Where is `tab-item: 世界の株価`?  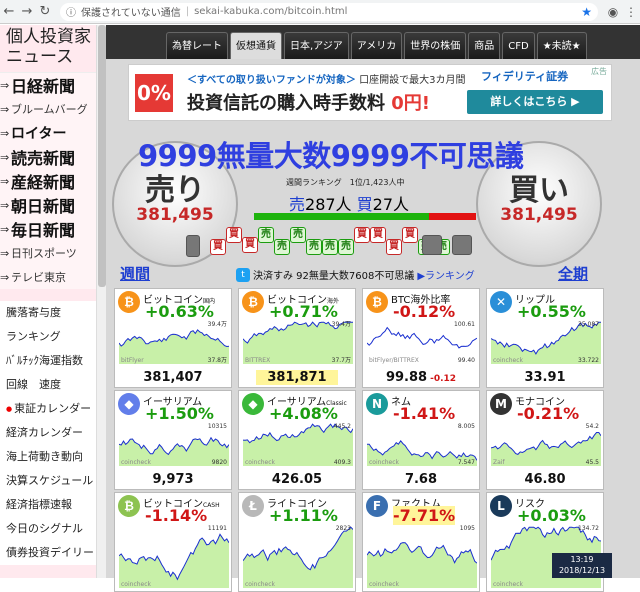
tab-item: 世界の株価 is located at coordinates (435, 45).